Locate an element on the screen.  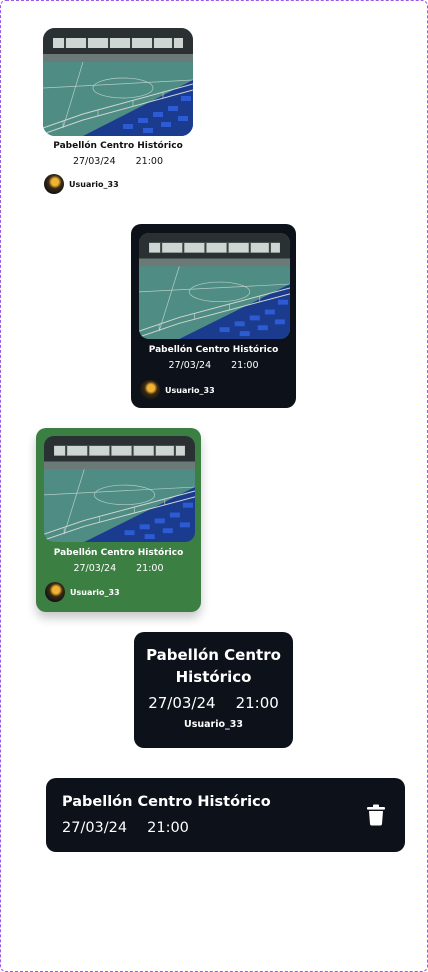
venue-name-line1: Pabellón Centro is located at coordinates (213, 655).